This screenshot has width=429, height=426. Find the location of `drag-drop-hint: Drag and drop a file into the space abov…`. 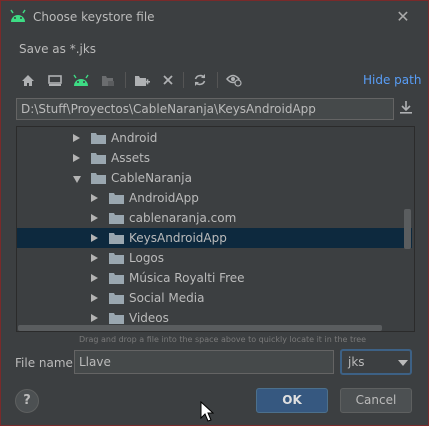

drag-drop-hint: Drag and drop a file into the space abov… is located at coordinates (223, 339).